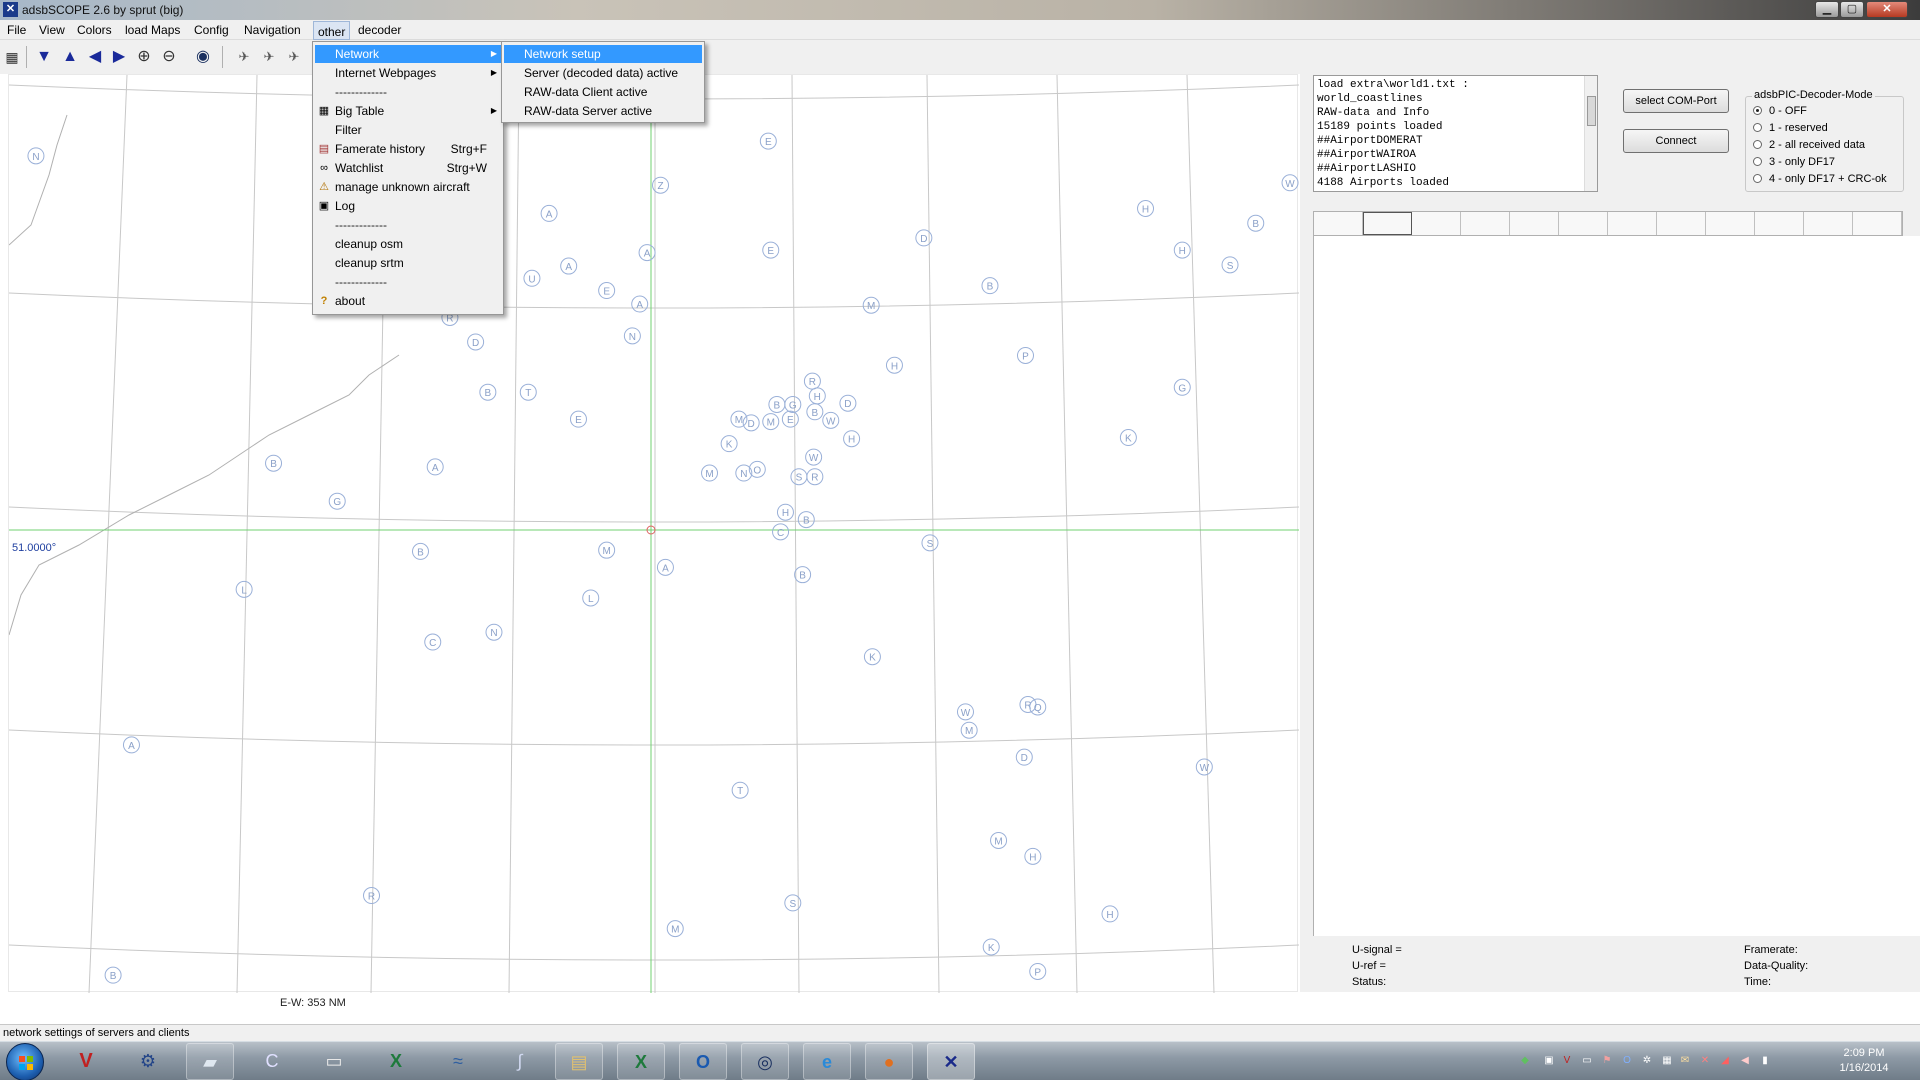 The width and height of the screenshot is (1920, 1080). Describe the element at coordinates (408, 130) in the screenshot. I see `menu-item-filter: Filter` at that location.